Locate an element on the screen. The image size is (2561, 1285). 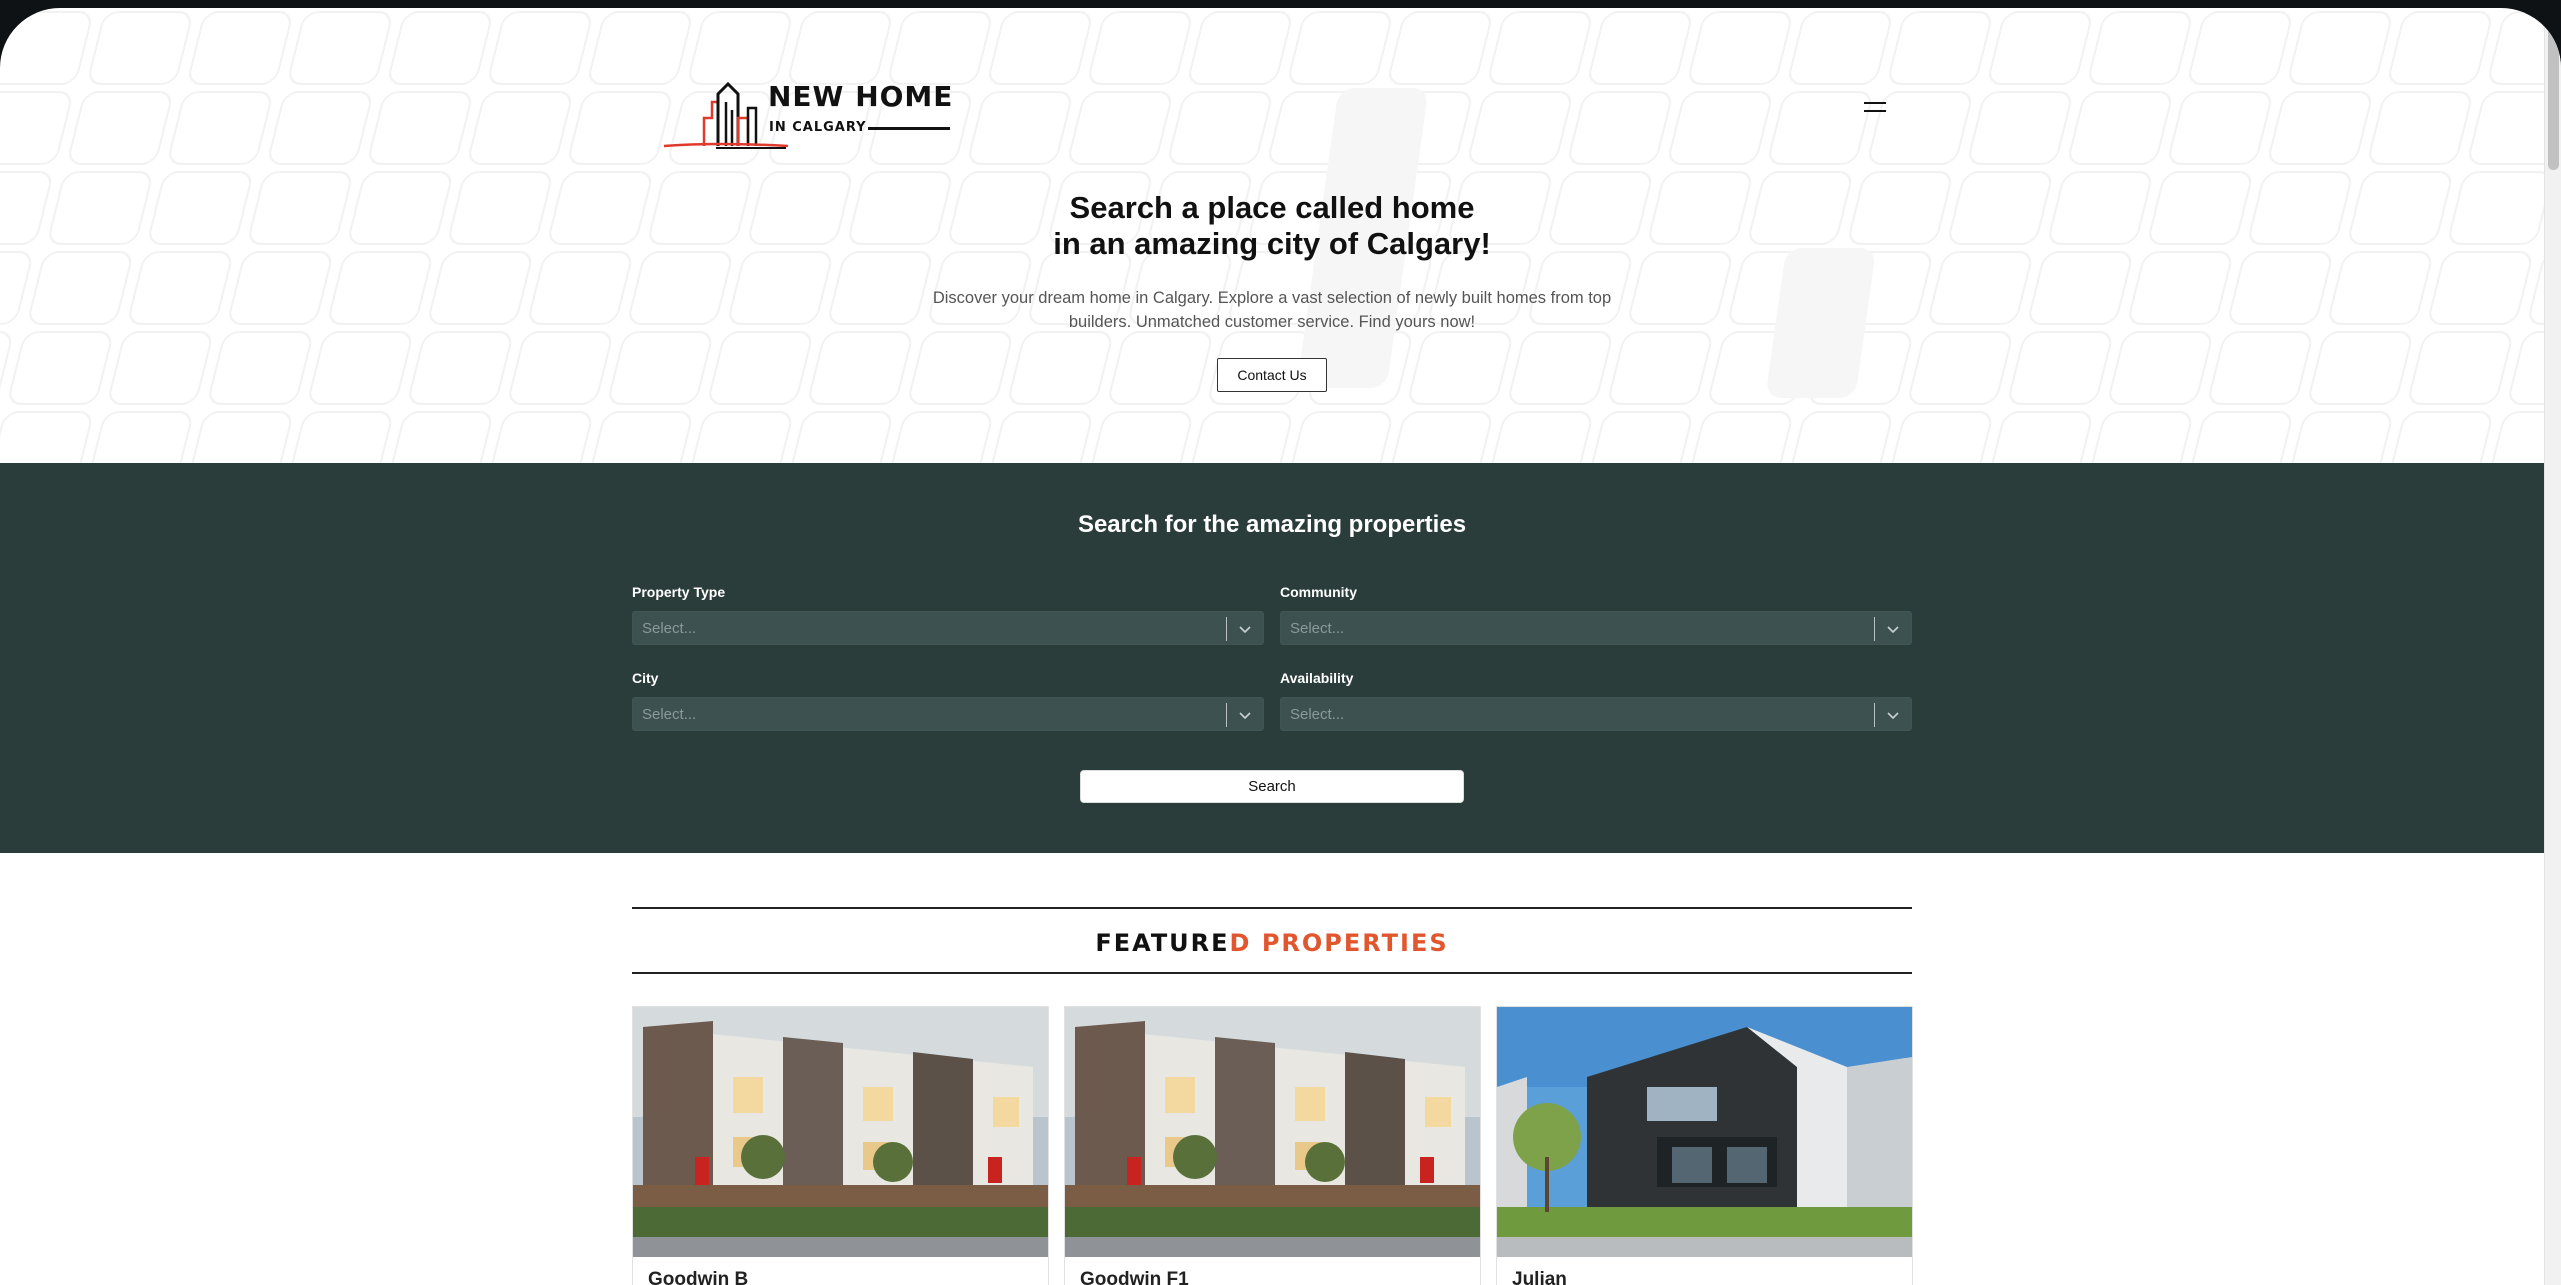
featured-title-part2: D PROPERTIES is located at coordinates (1339, 943).